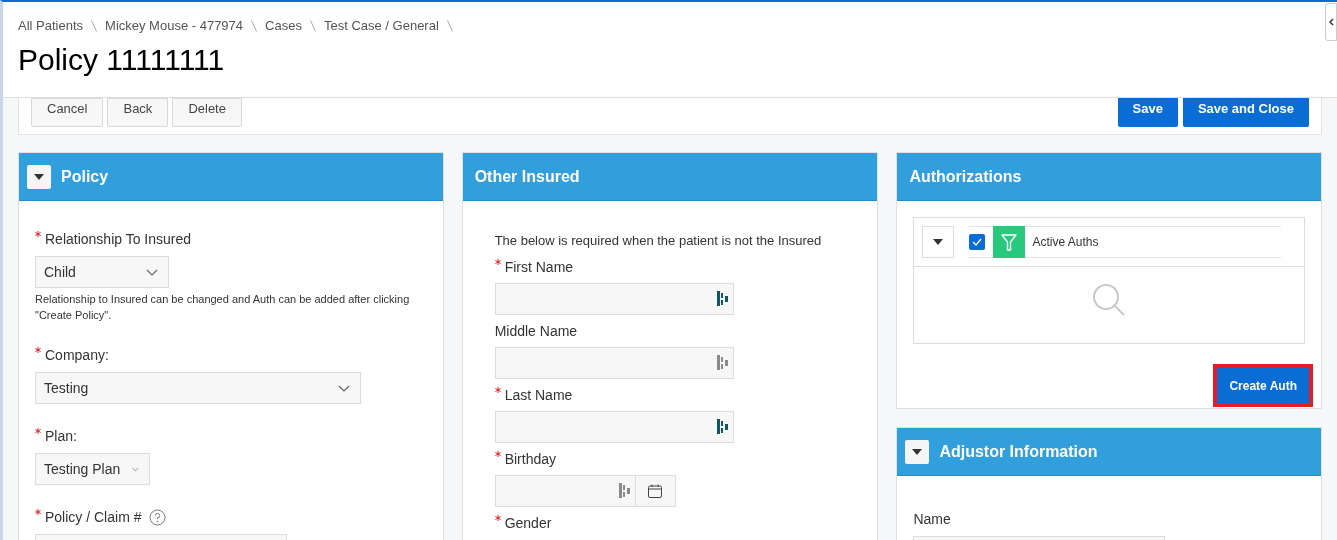 This screenshot has height=540, width=1337. What do you see at coordinates (565, 490) in the screenshot?
I see `date-field` at bounding box center [565, 490].